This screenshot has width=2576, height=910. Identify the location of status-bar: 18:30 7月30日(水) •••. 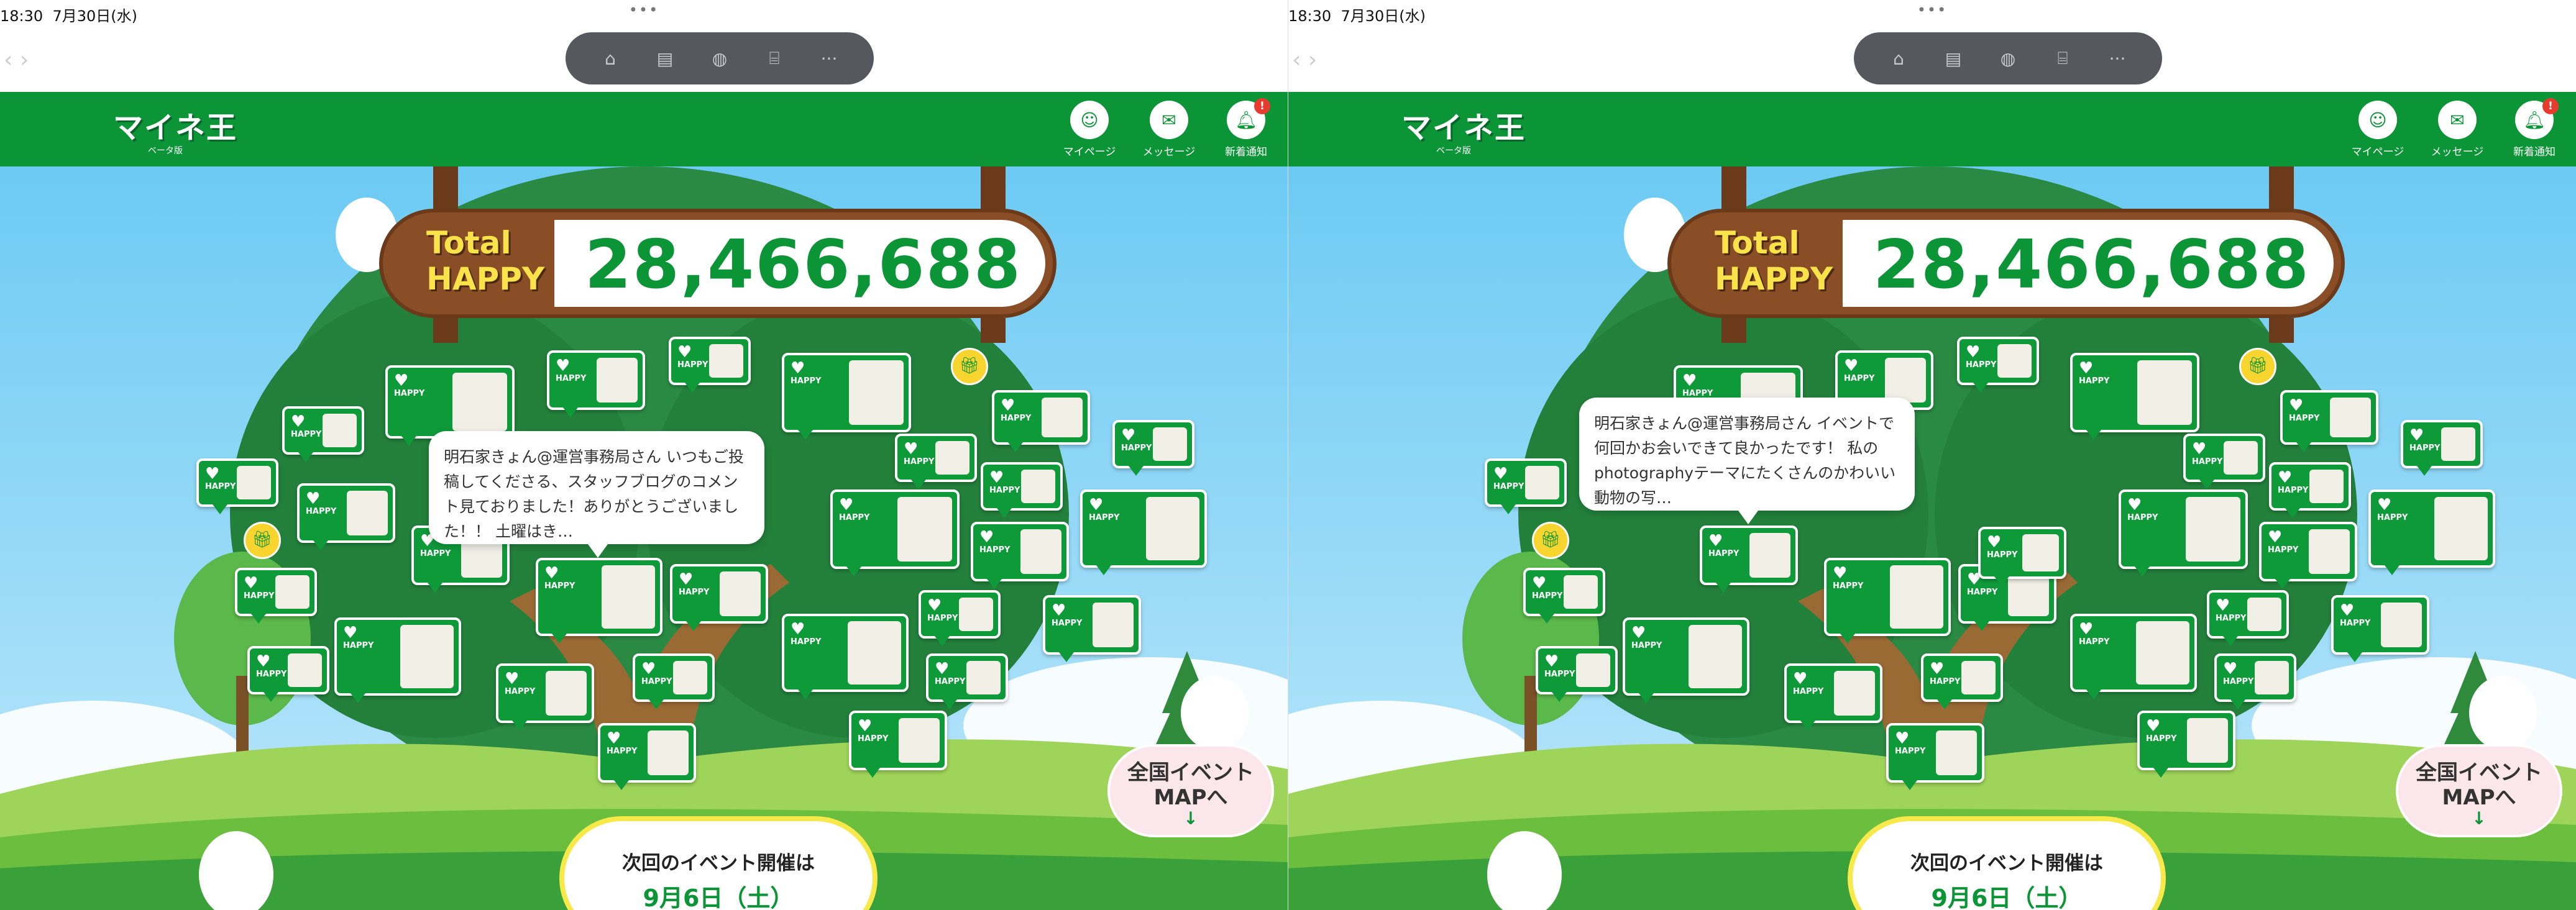
(1932, 14).